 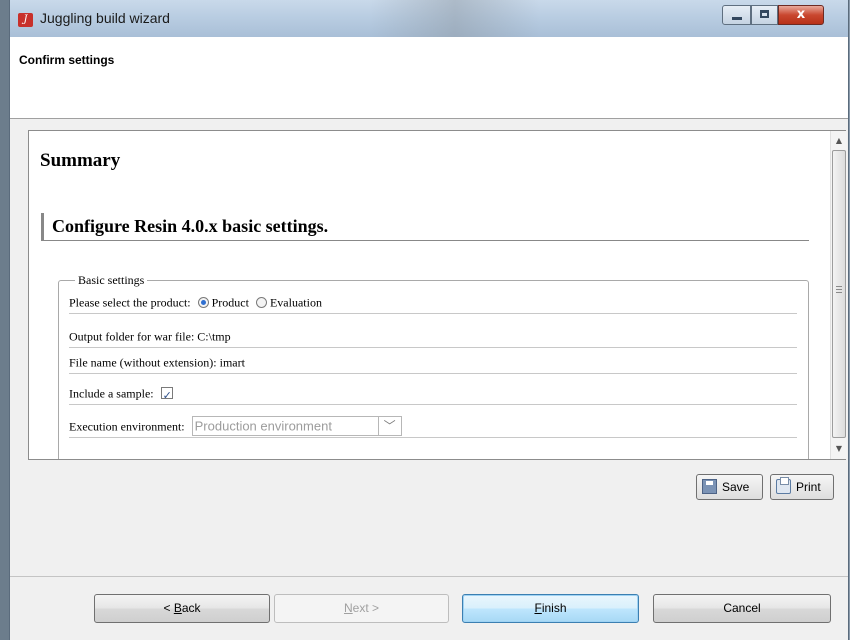 What do you see at coordinates (429, 78) in the screenshot?
I see `wizard-header: Confirm settings` at bounding box center [429, 78].